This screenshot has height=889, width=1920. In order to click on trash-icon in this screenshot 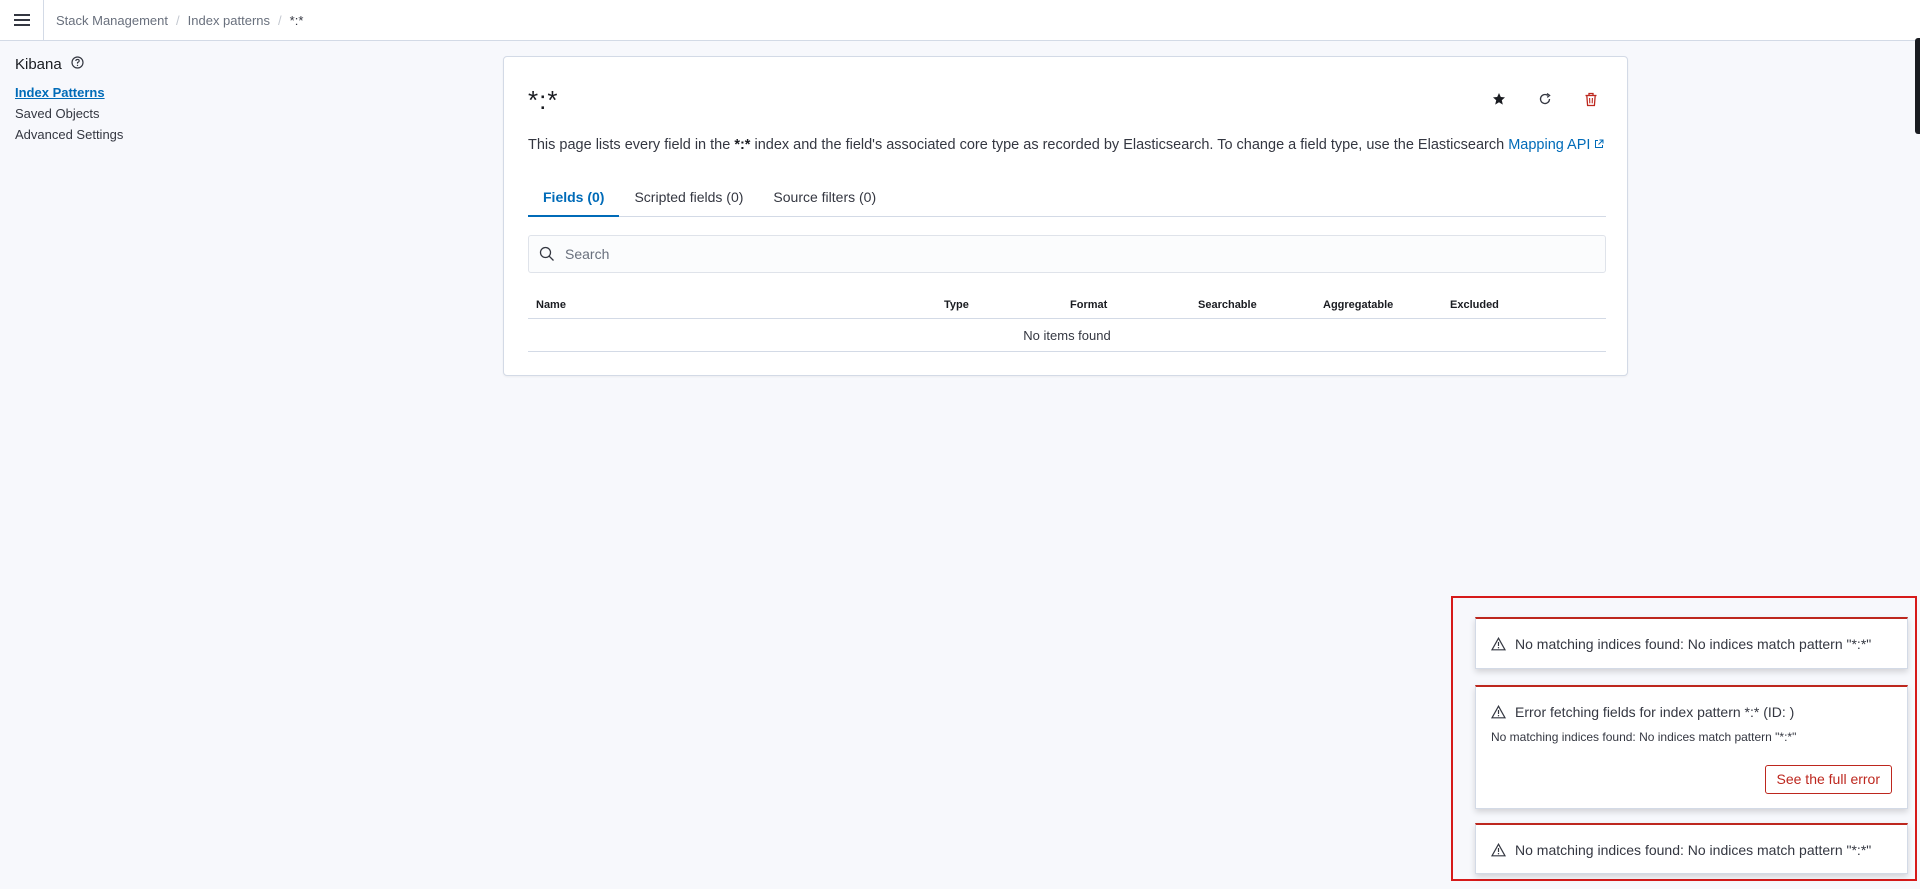, I will do `click(1591, 99)`.